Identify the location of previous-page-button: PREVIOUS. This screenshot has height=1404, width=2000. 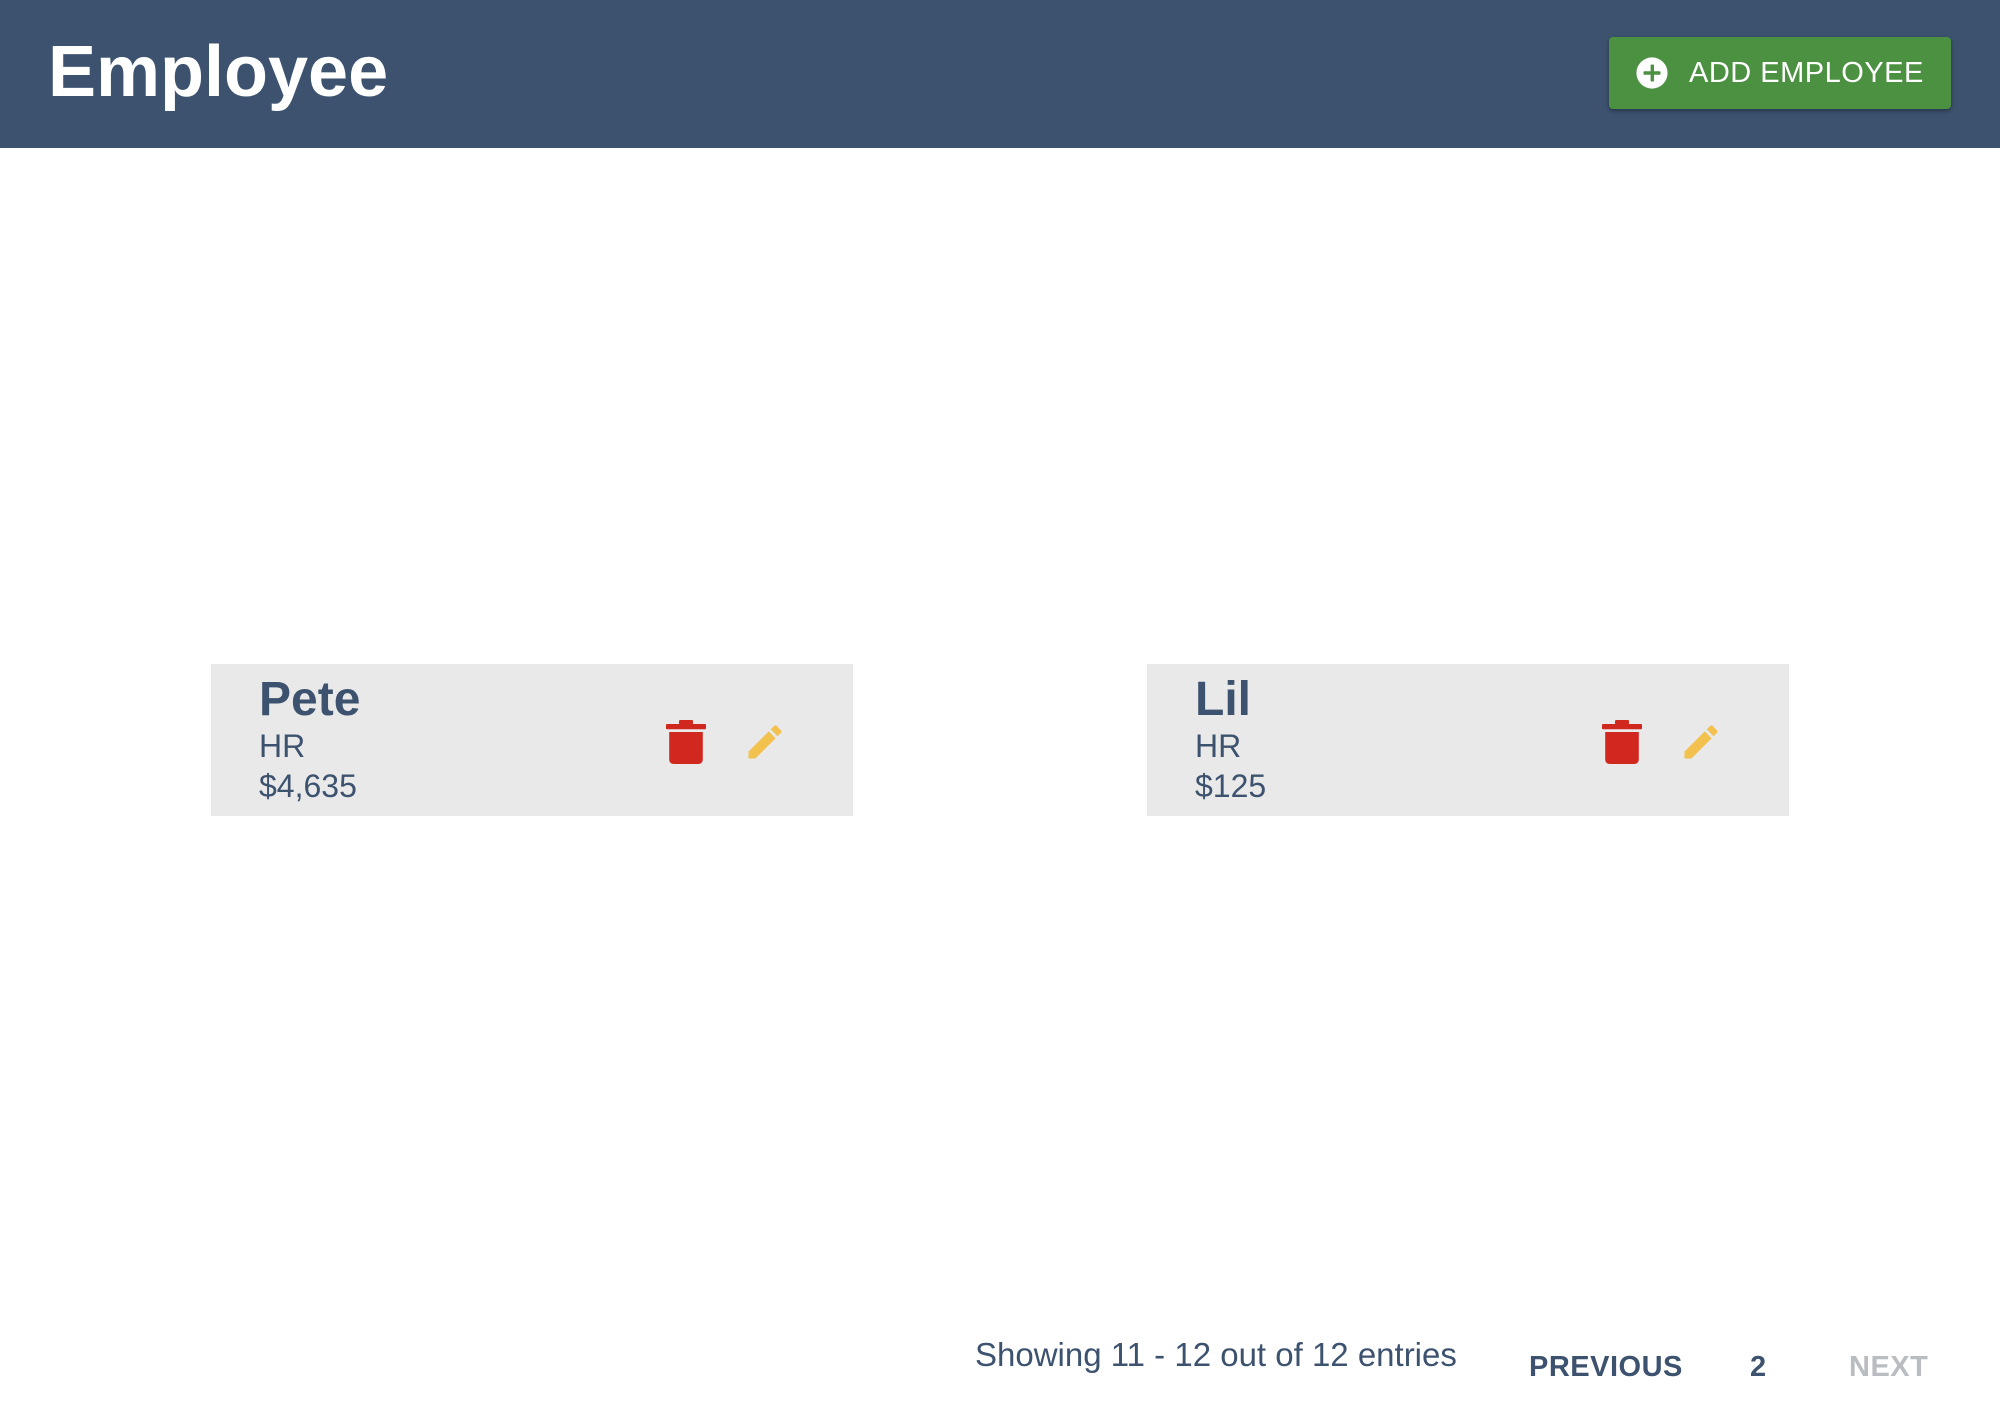
(1606, 1367).